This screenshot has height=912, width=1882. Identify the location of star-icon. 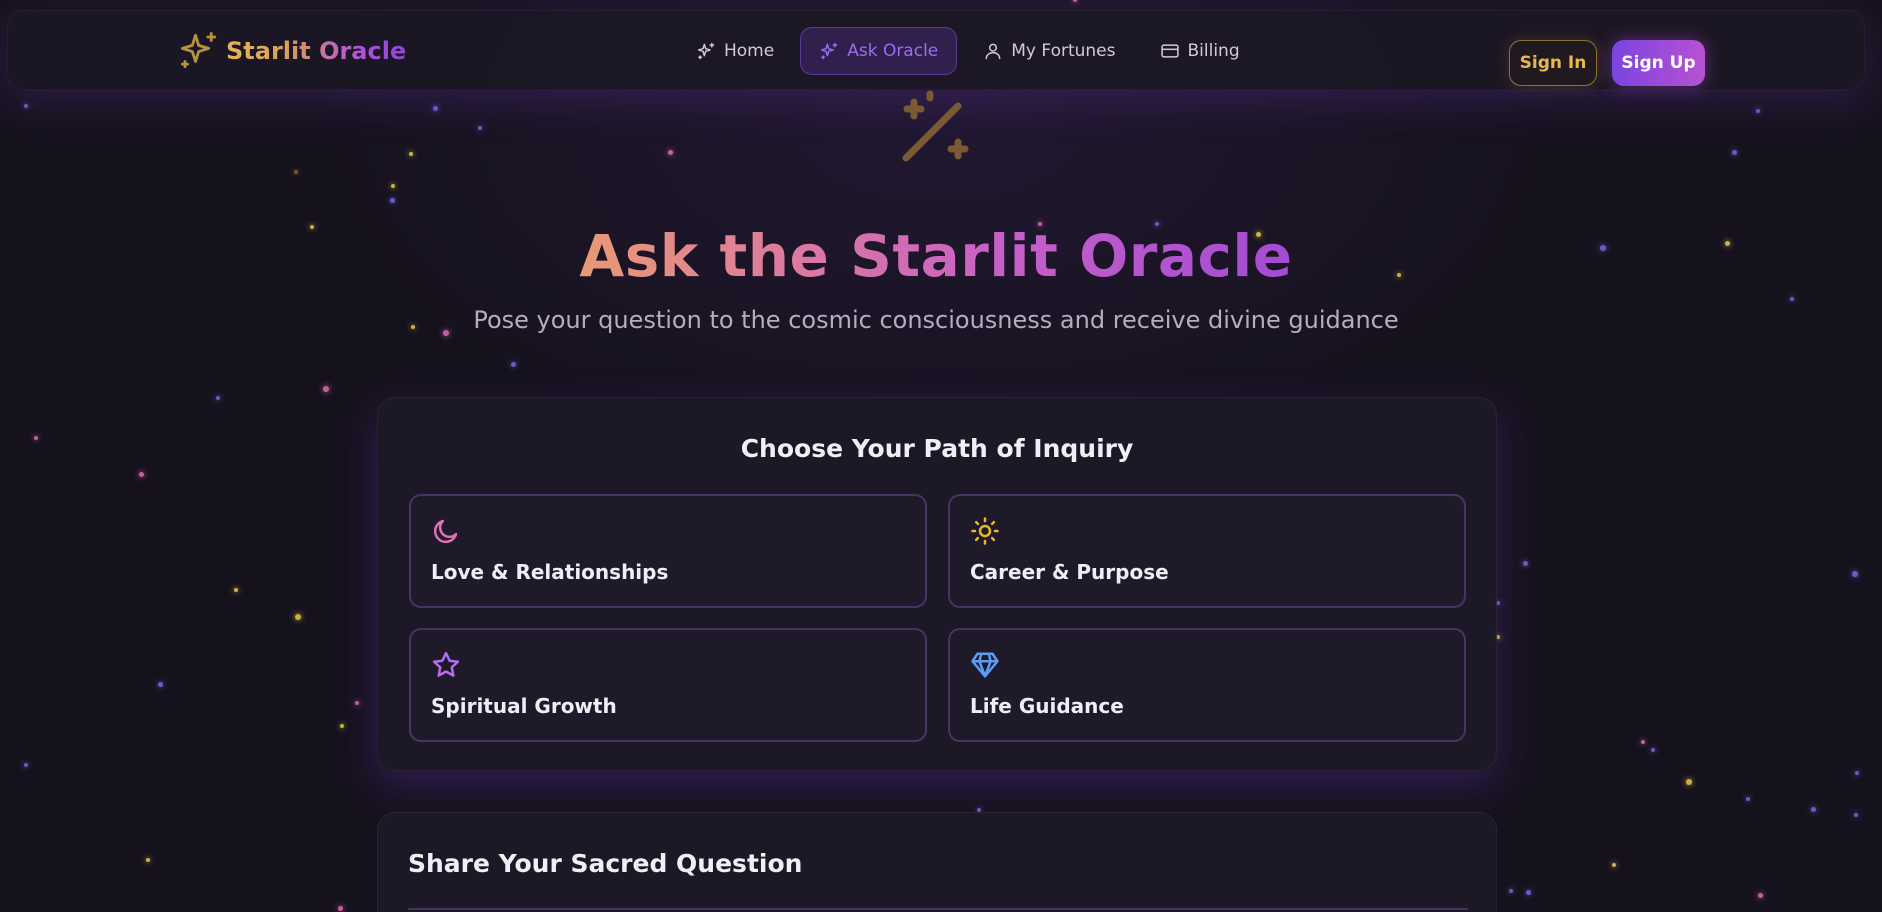
(446, 664).